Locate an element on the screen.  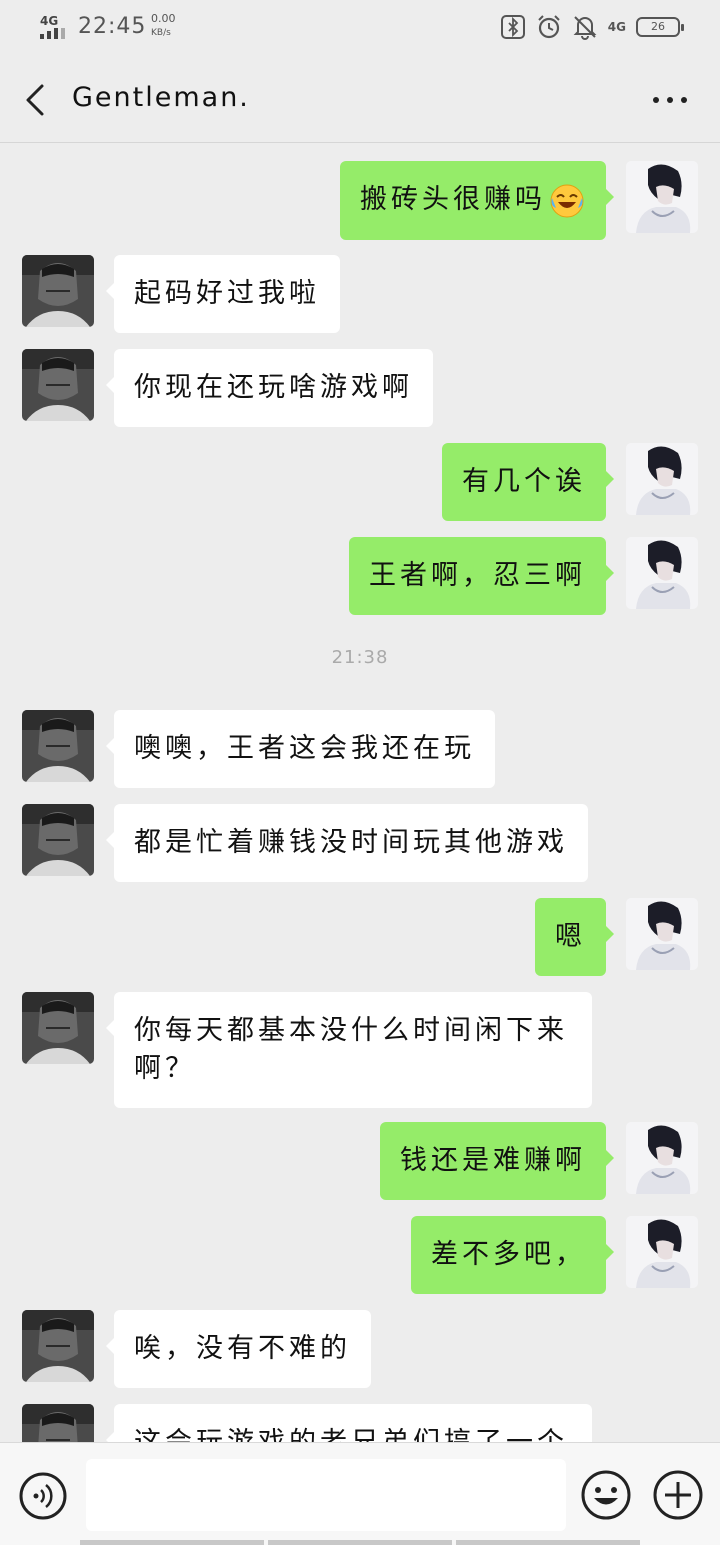
message-text: 差不多吧， is located at coordinates (508, 1254).